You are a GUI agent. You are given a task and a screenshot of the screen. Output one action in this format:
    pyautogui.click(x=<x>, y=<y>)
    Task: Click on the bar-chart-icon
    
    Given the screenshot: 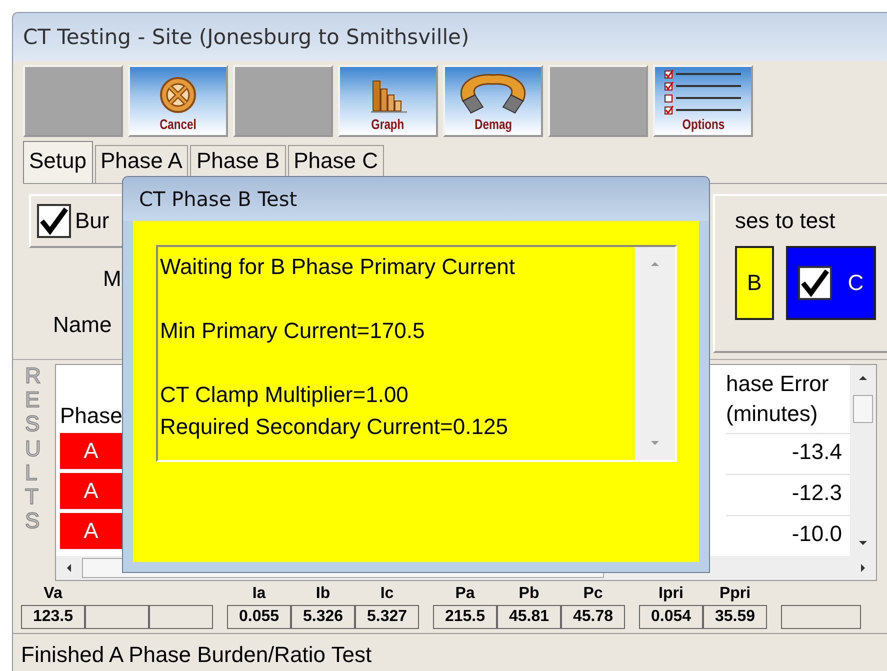 What is the action you would take?
    pyautogui.click(x=389, y=96)
    